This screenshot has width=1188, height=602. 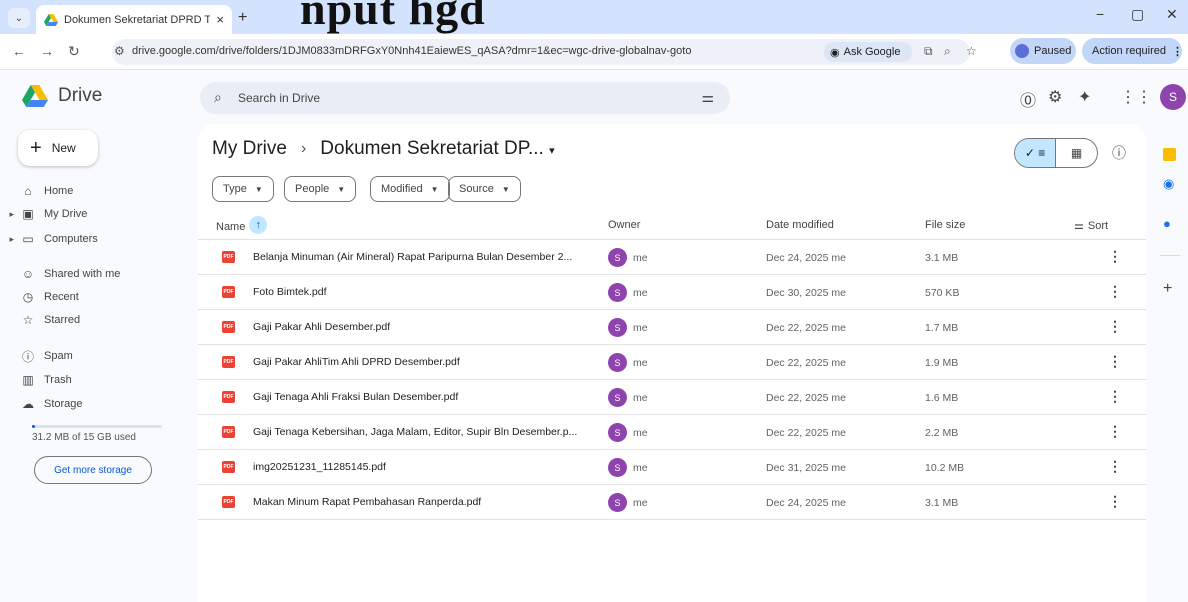 I want to click on chevron-down-icon: ▼, so click(x=505, y=189).